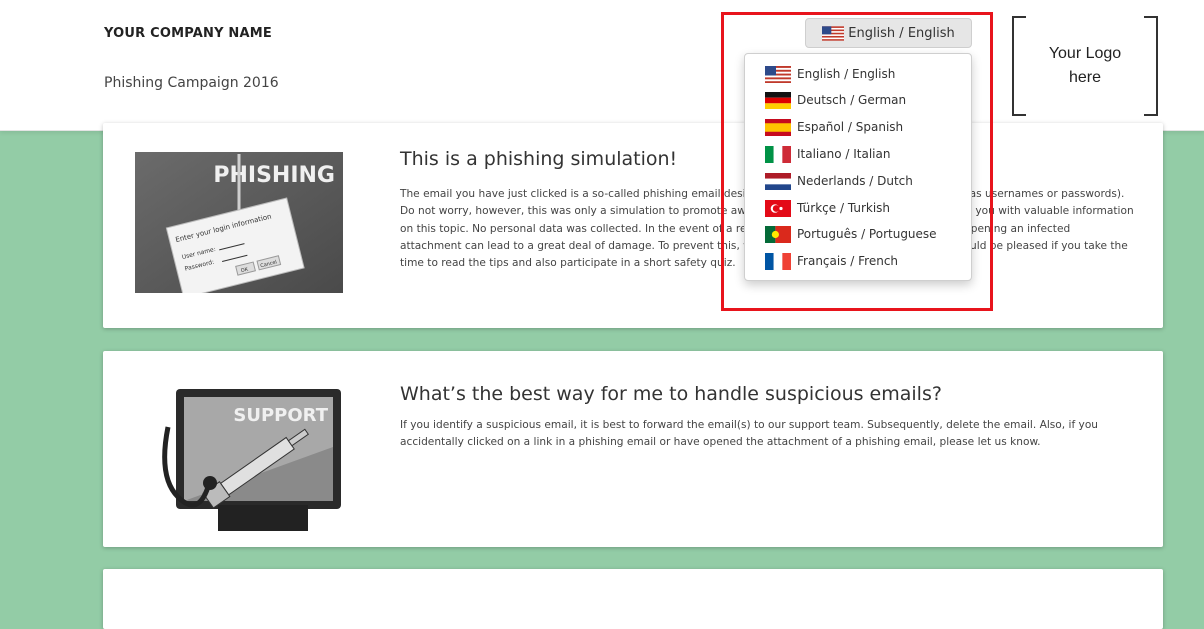  I want to click on company-logo-placeholder: Your Logo here, so click(1085, 67).